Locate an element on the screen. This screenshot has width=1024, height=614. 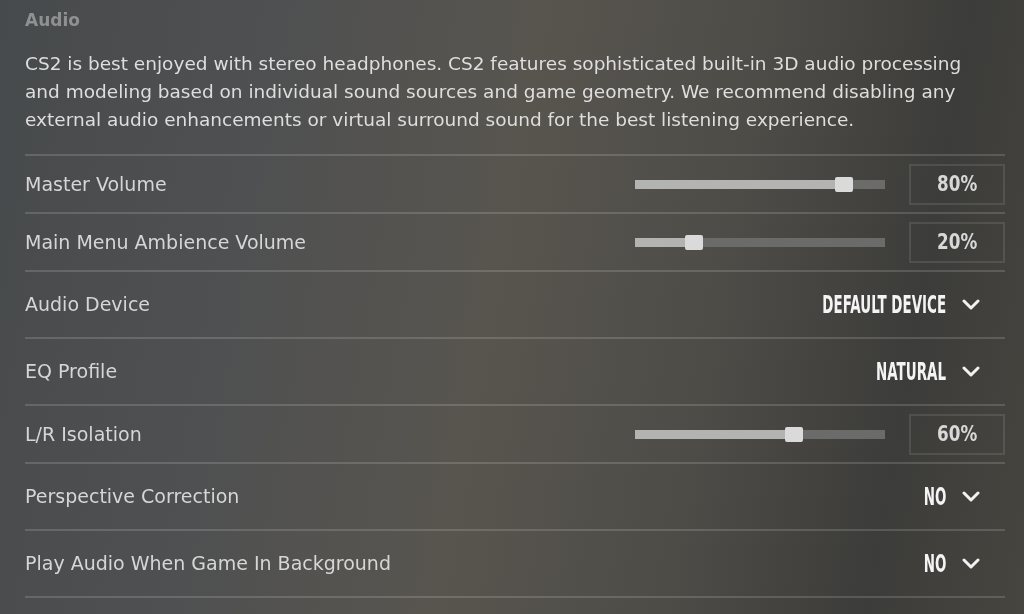
dropdown-select: NATURAL is located at coordinates (900, 371).